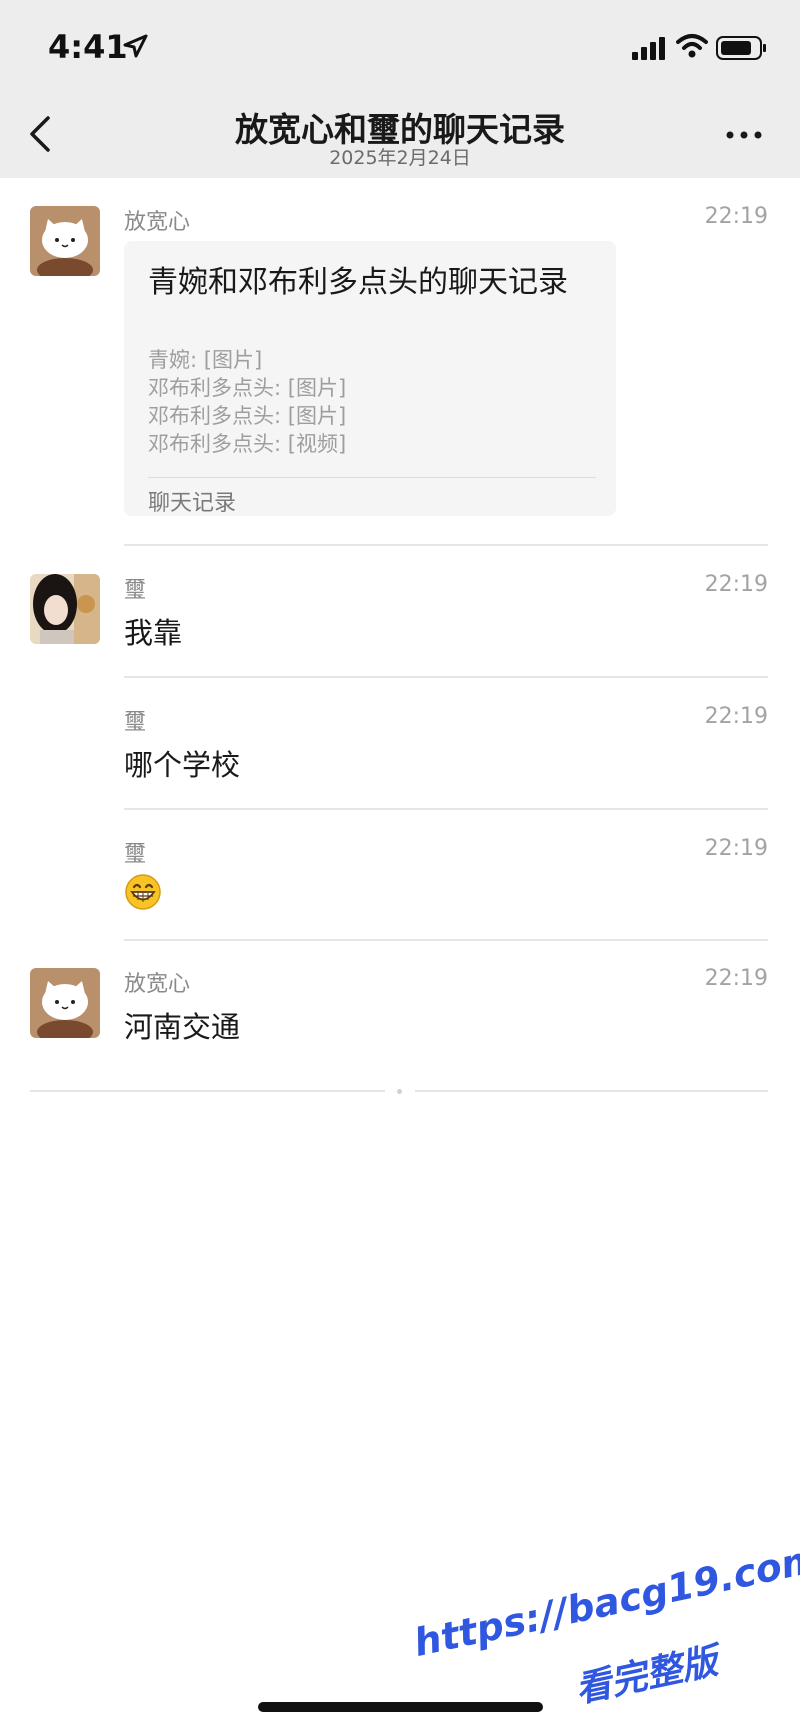  I want to click on card-preview-line: 邓布利多点头: [视频], so click(247, 444).